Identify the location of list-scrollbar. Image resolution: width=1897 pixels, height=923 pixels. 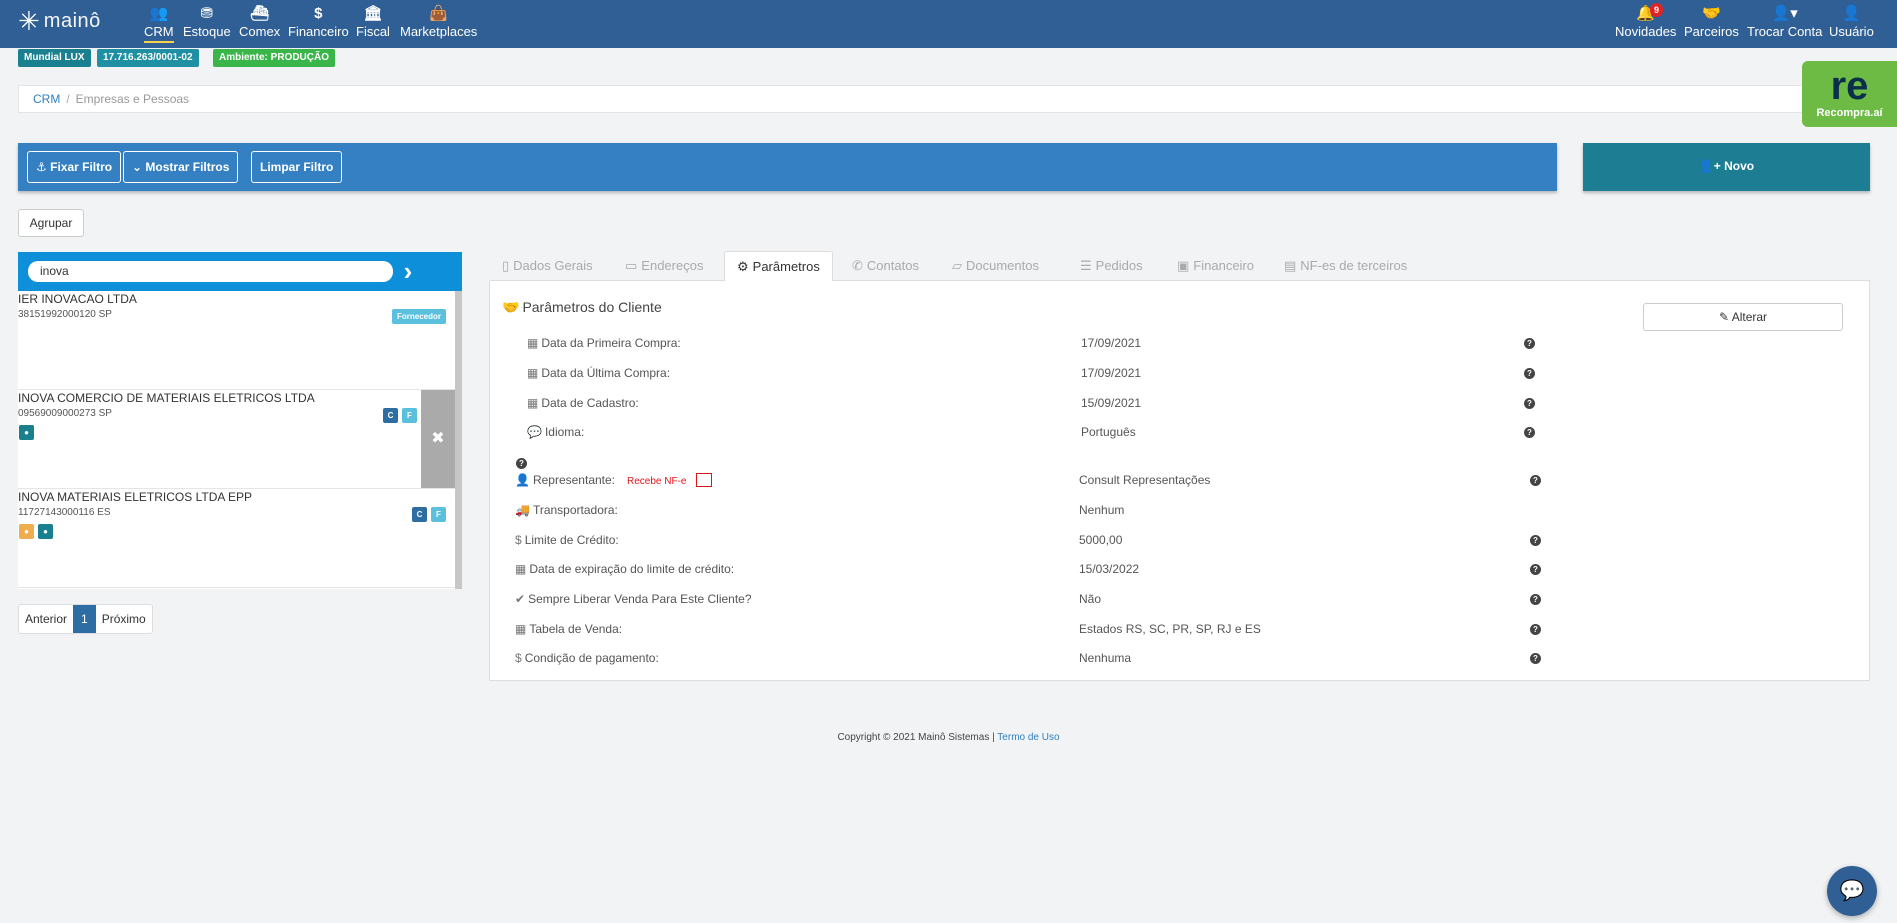
(458, 440).